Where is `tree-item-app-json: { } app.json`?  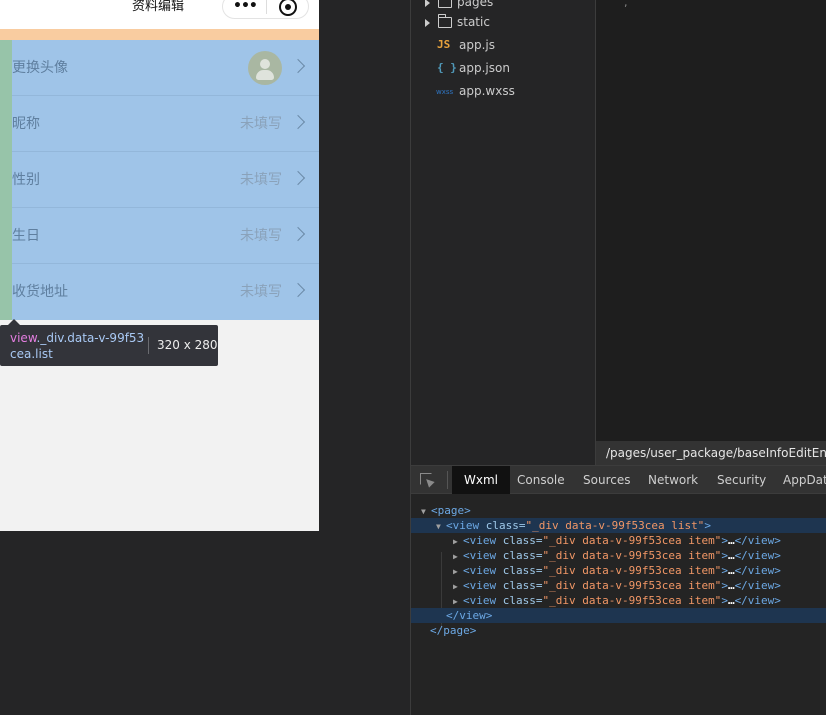
tree-item-app-json: { } app.json is located at coordinates (503, 69).